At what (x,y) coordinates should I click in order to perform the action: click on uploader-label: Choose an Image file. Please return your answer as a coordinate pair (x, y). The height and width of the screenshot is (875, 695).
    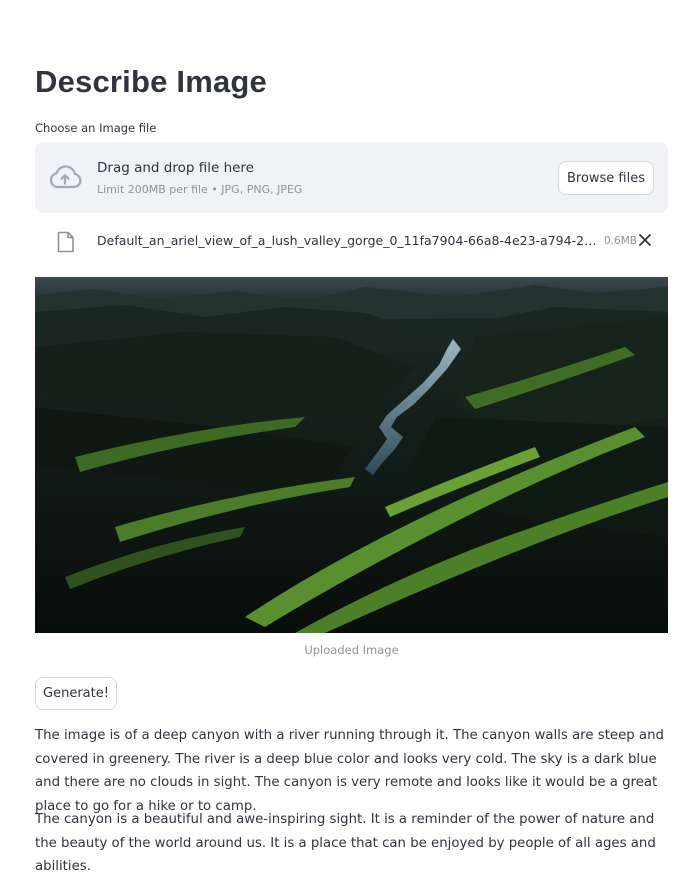
    Looking at the image, I should click on (96, 128).